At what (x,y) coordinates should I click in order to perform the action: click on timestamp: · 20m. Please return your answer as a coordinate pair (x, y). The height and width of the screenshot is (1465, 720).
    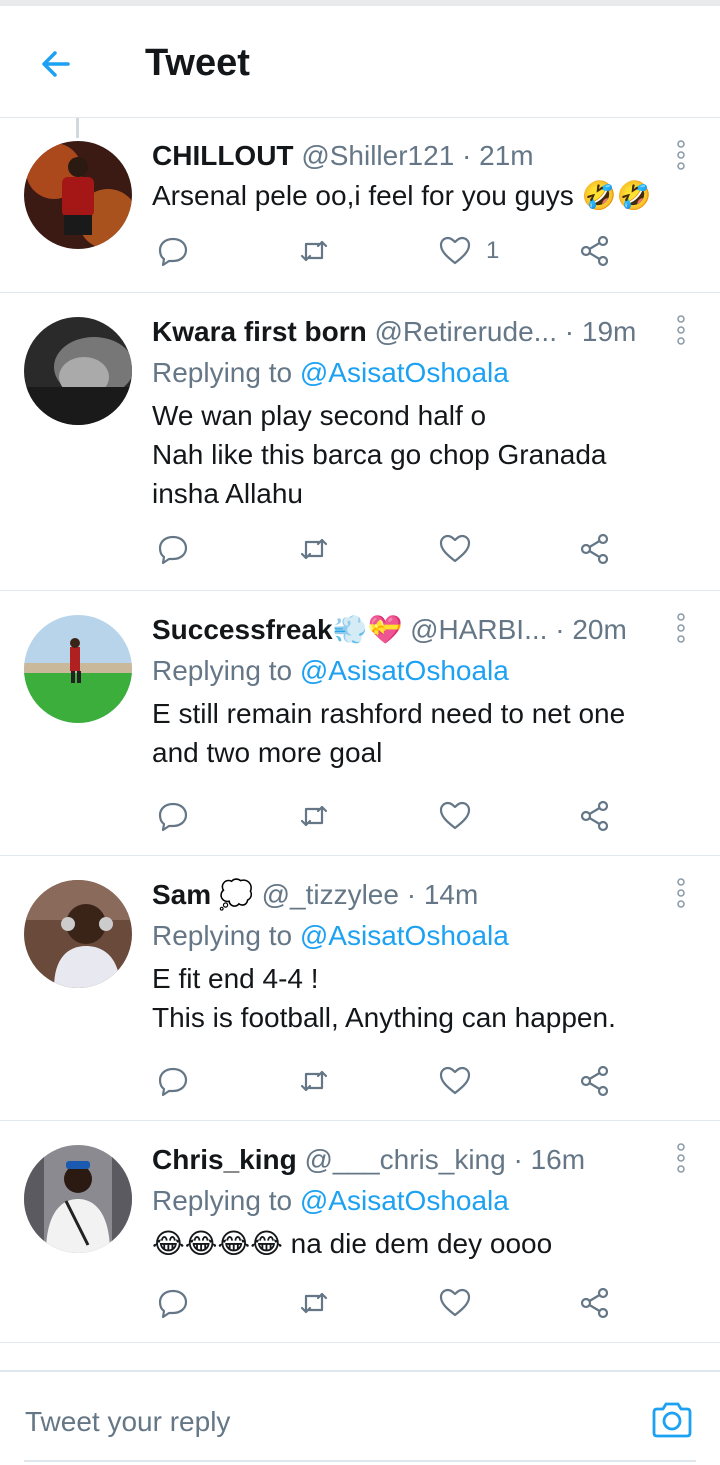
    Looking at the image, I should click on (591, 629).